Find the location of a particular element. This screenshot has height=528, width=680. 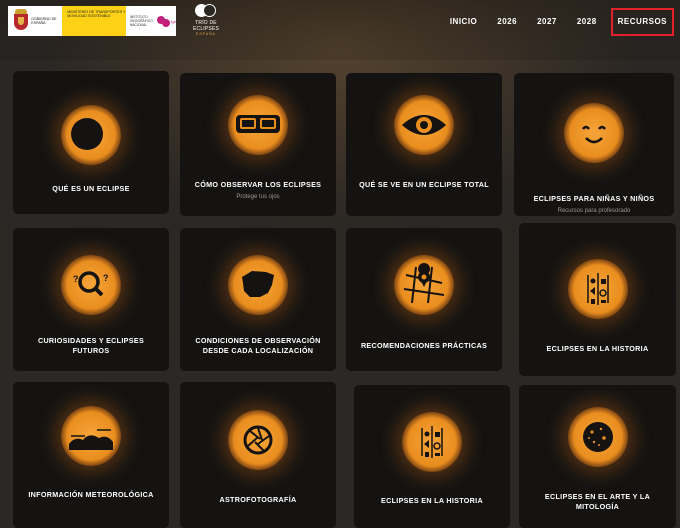

trio-logo-name: TRÍO DE ECLIPSES is located at coordinates (206, 26).